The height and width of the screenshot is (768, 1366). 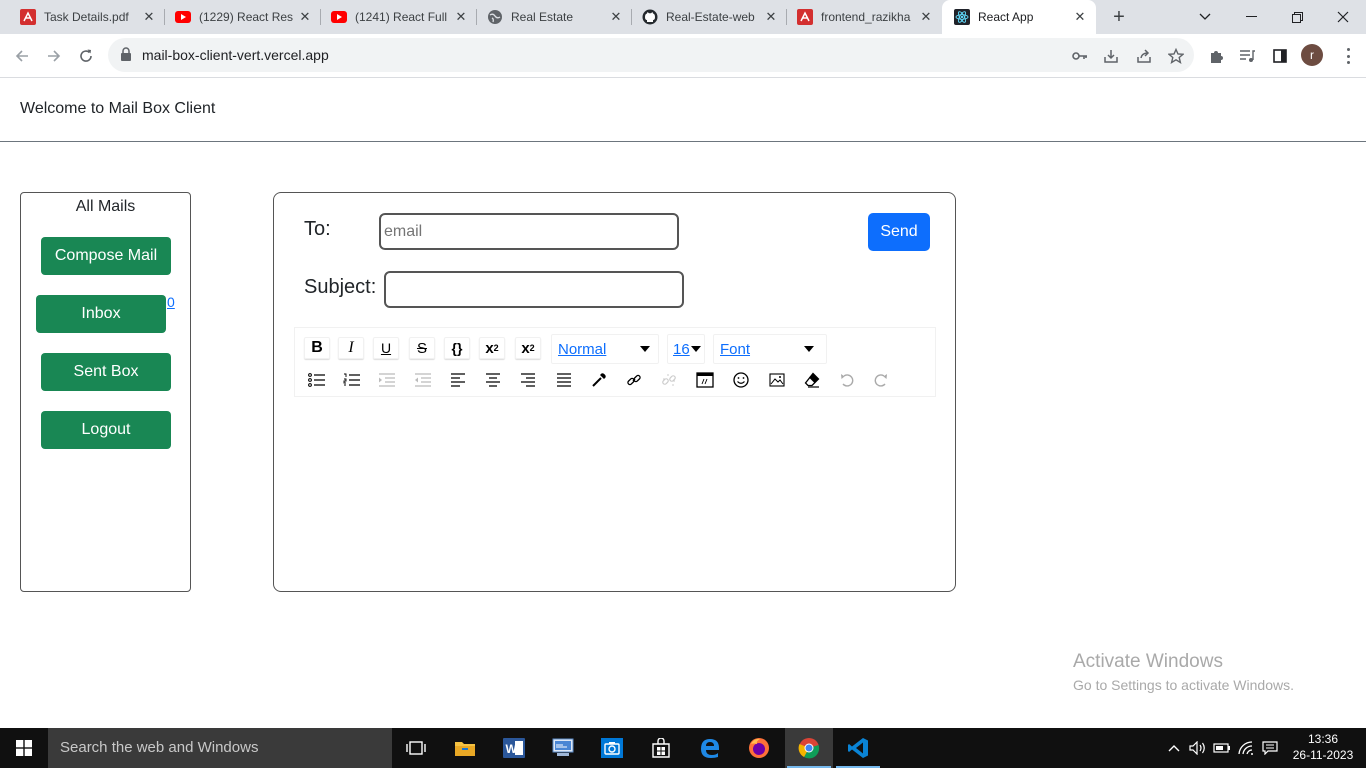 I want to click on inbox-button: Inbox, so click(x=101, y=314).